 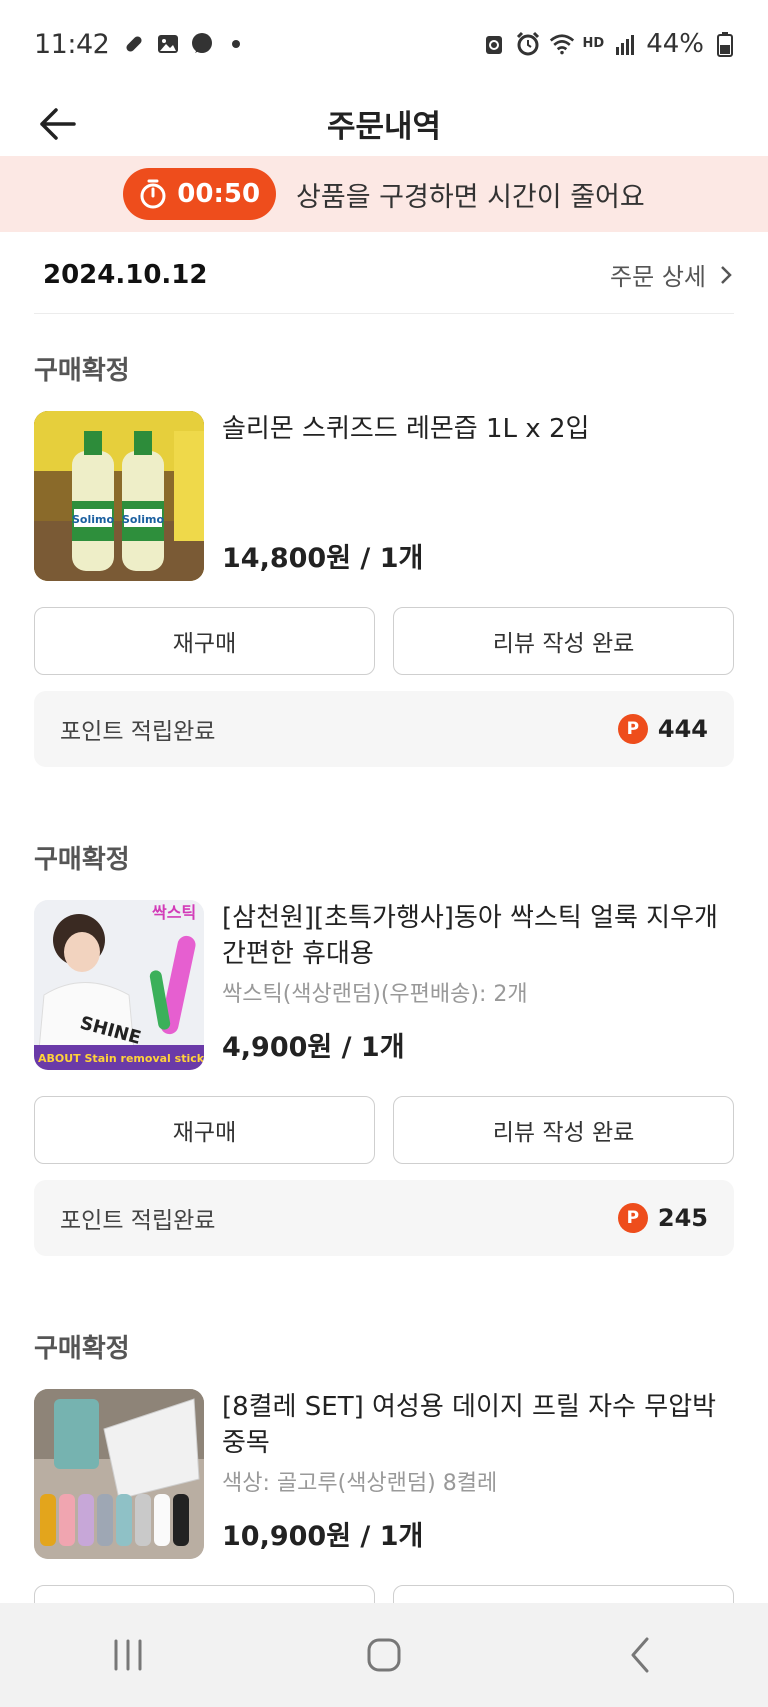 I want to click on product-option: 싹스틱(색상랜덤)(우편배송): 2개, so click(x=375, y=994).